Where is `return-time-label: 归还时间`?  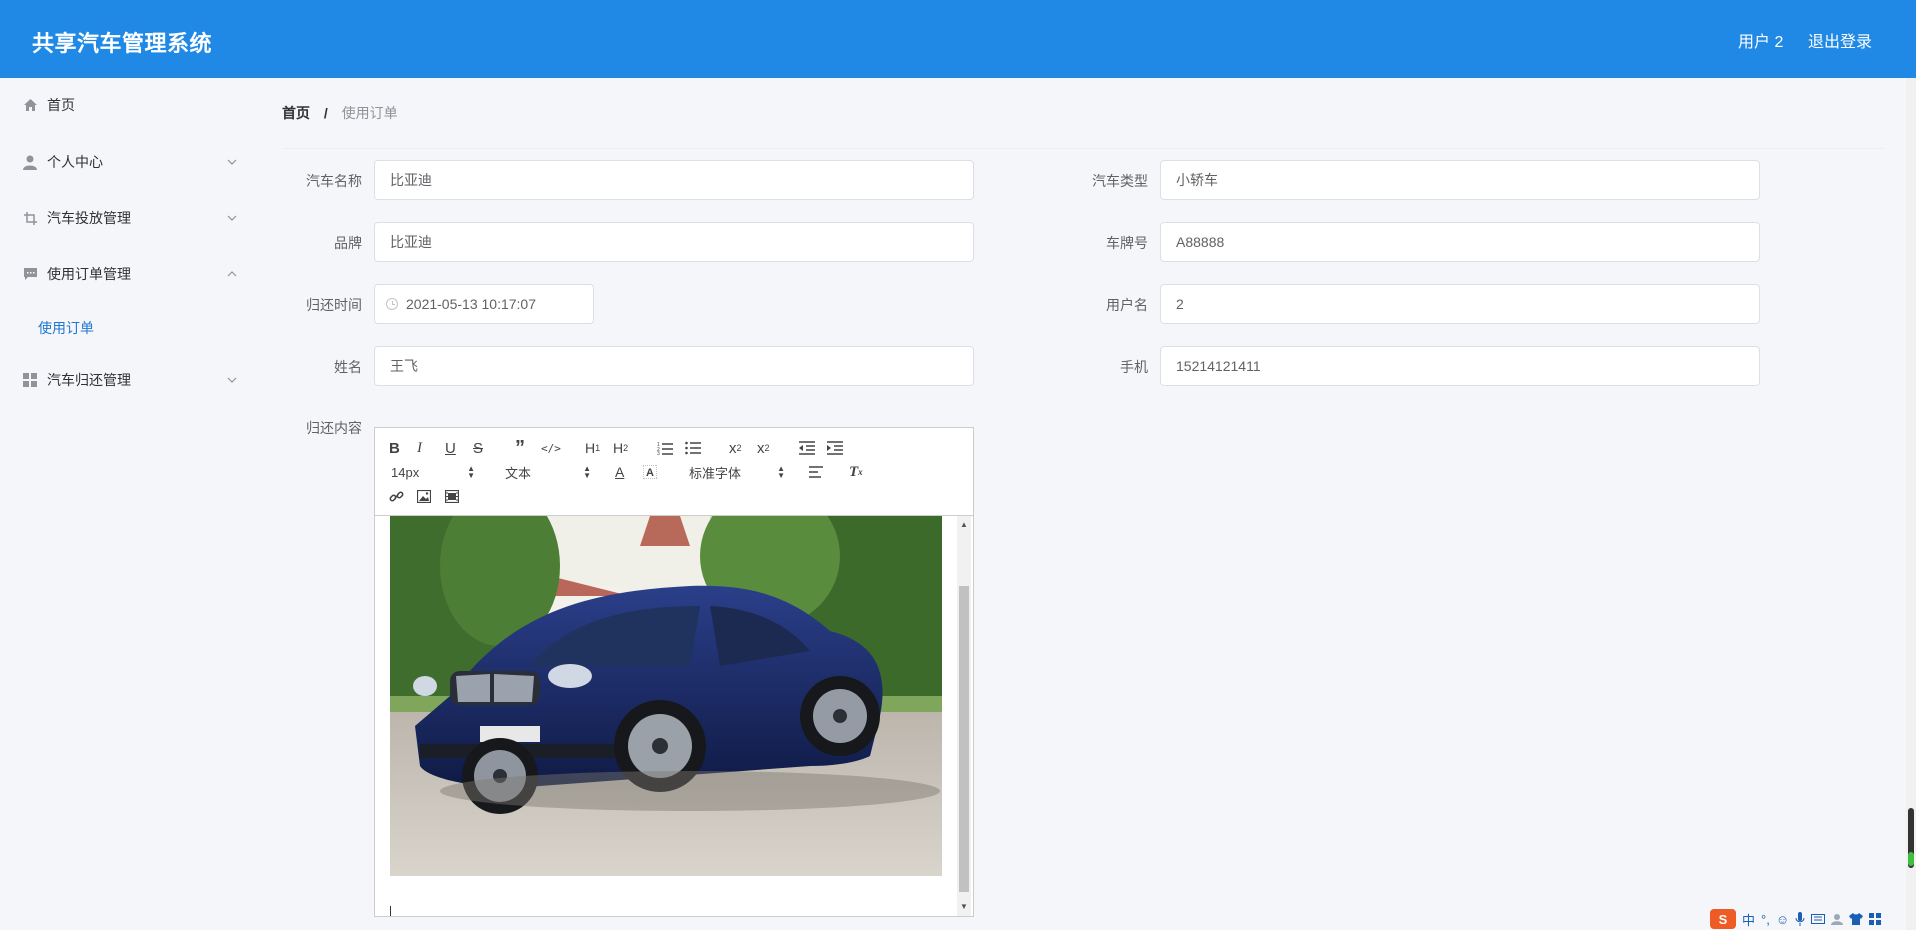
return-time-label: 归还时间 is located at coordinates (334, 305).